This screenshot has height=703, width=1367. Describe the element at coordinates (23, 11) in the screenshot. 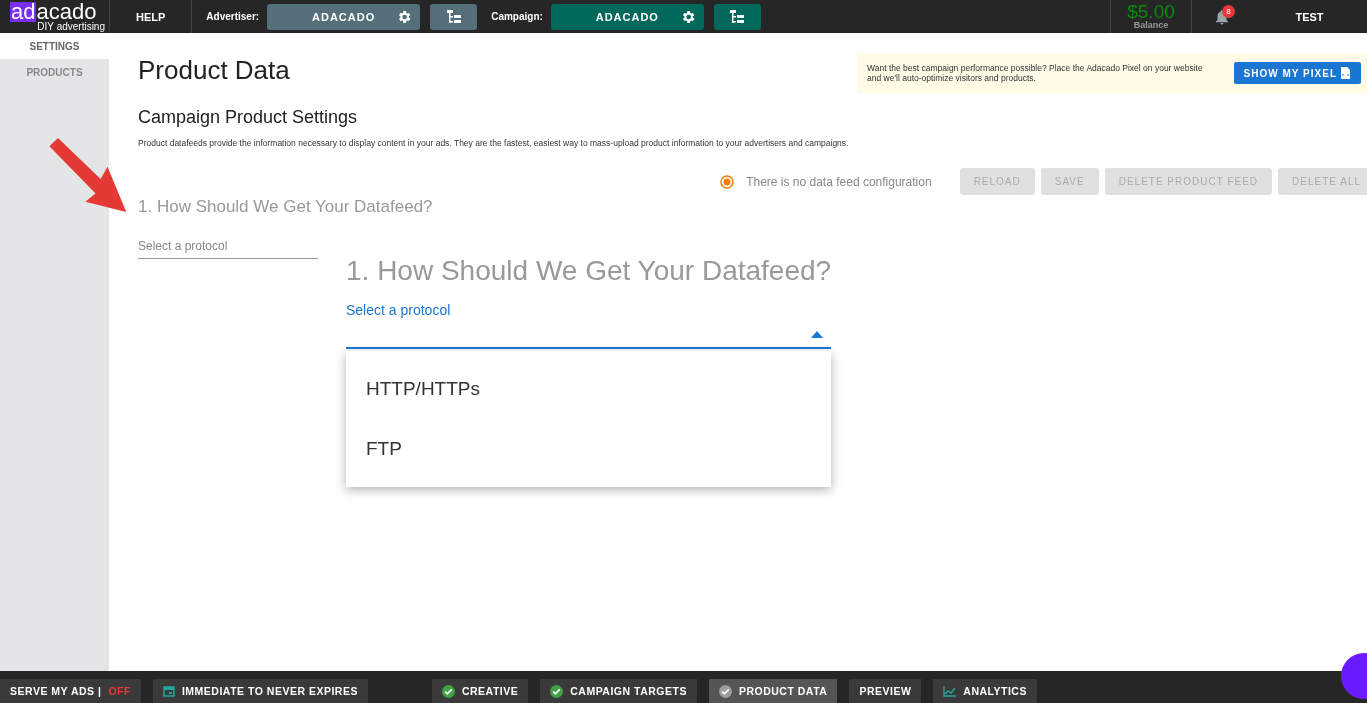

I see `logo-mark: ad` at that location.